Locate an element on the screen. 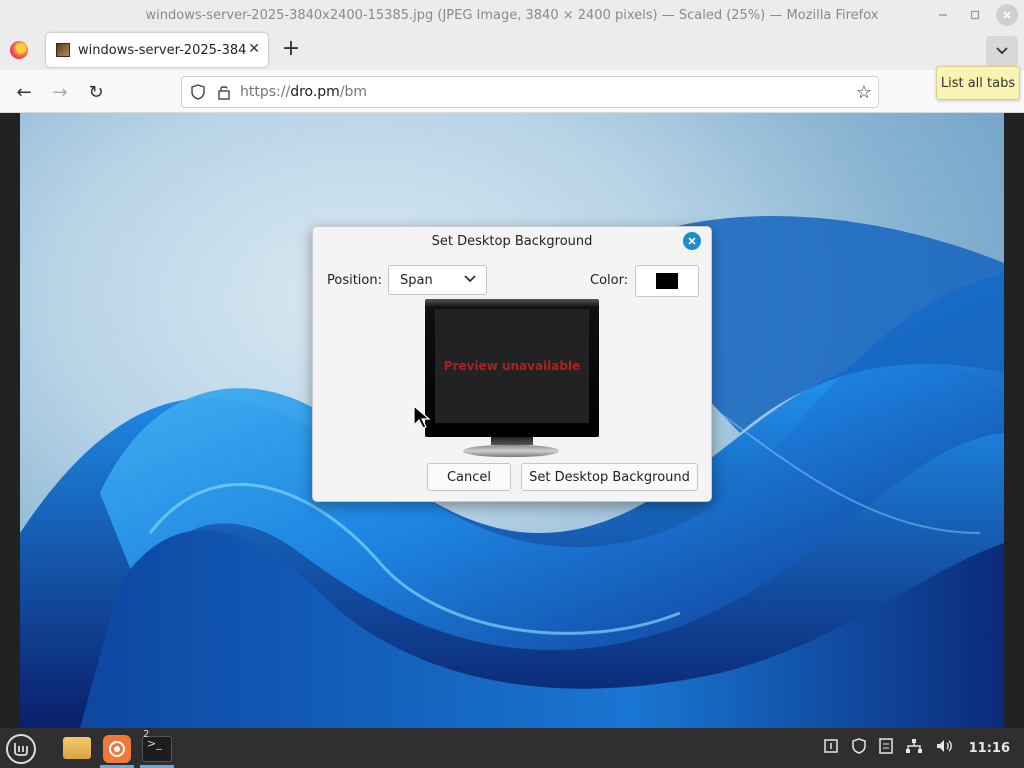 The image size is (1024, 768). forward-button: → is located at coordinates (60, 92).